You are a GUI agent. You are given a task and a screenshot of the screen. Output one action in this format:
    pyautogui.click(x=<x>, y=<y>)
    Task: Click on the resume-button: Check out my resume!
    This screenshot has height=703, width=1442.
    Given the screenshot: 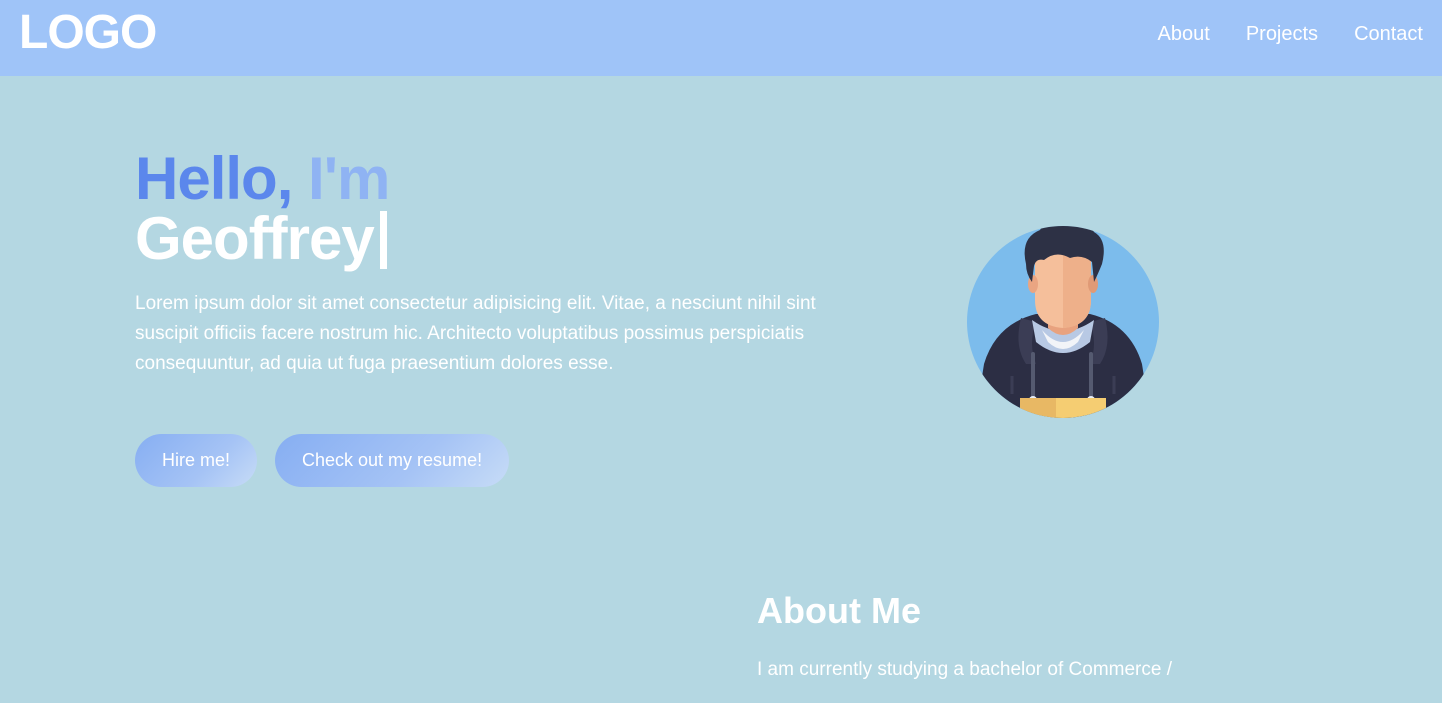 What is the action you would take?
    pyautogui.click(x=392, y=460)
    